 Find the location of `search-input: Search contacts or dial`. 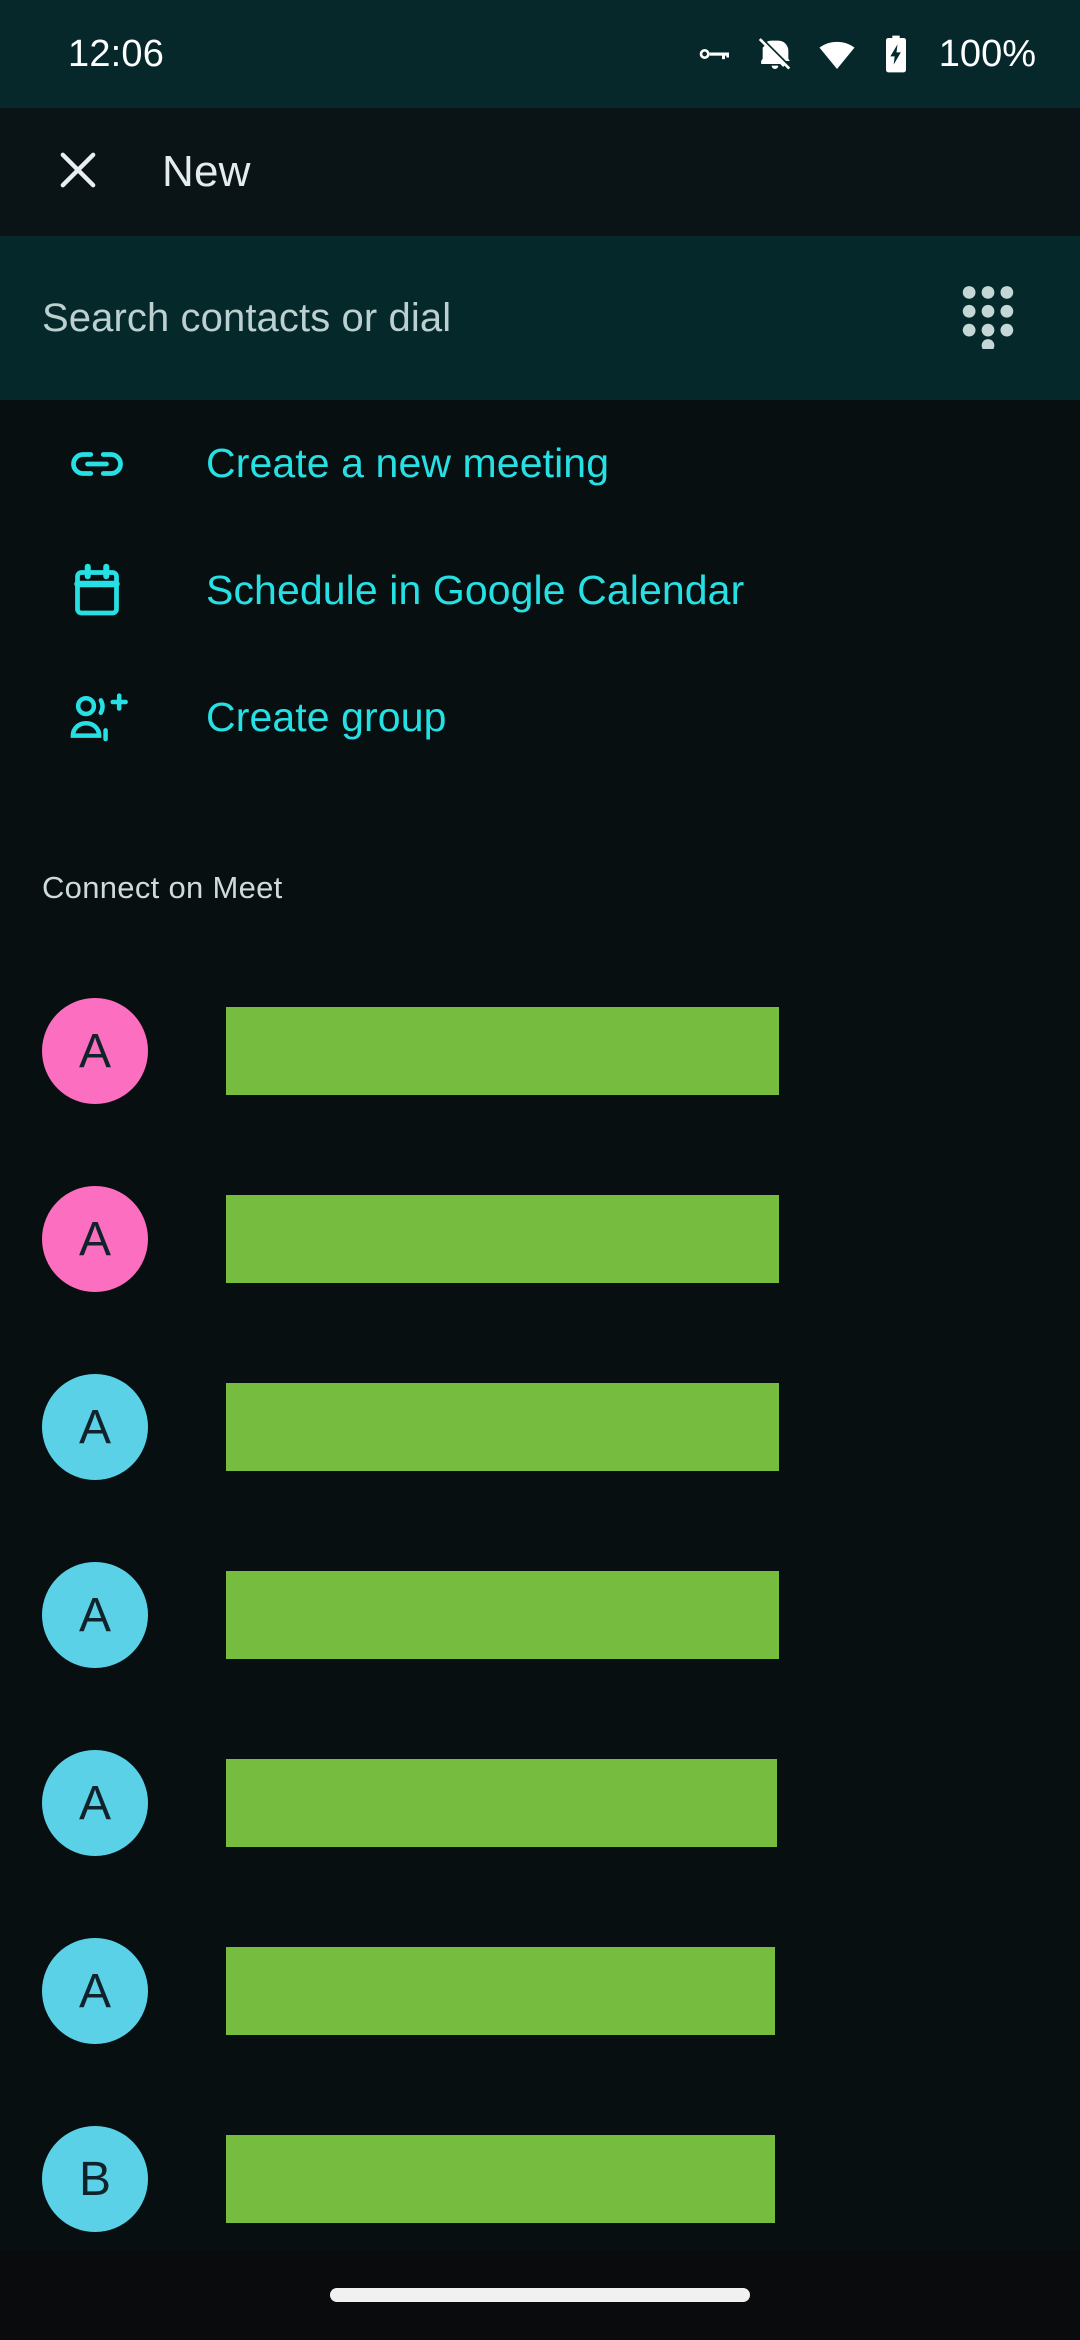

search-input: Search contacts or dial is located at coordinates (246, 318).